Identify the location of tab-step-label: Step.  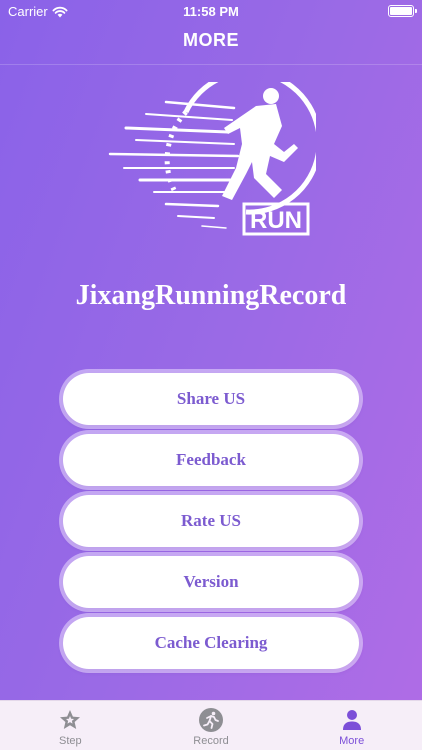
(70, 741).